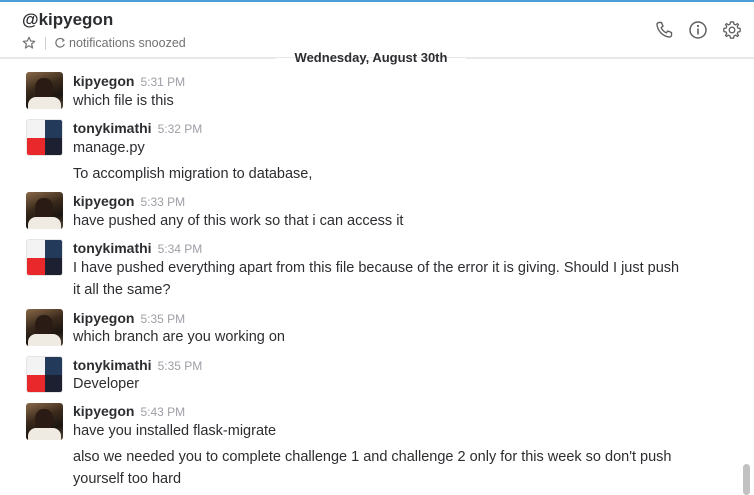 The image size is (754, 495). What do you see at coordinates (45, 43) in the screenshot?
I see `meta-divider` at bounding box center [45, 43].